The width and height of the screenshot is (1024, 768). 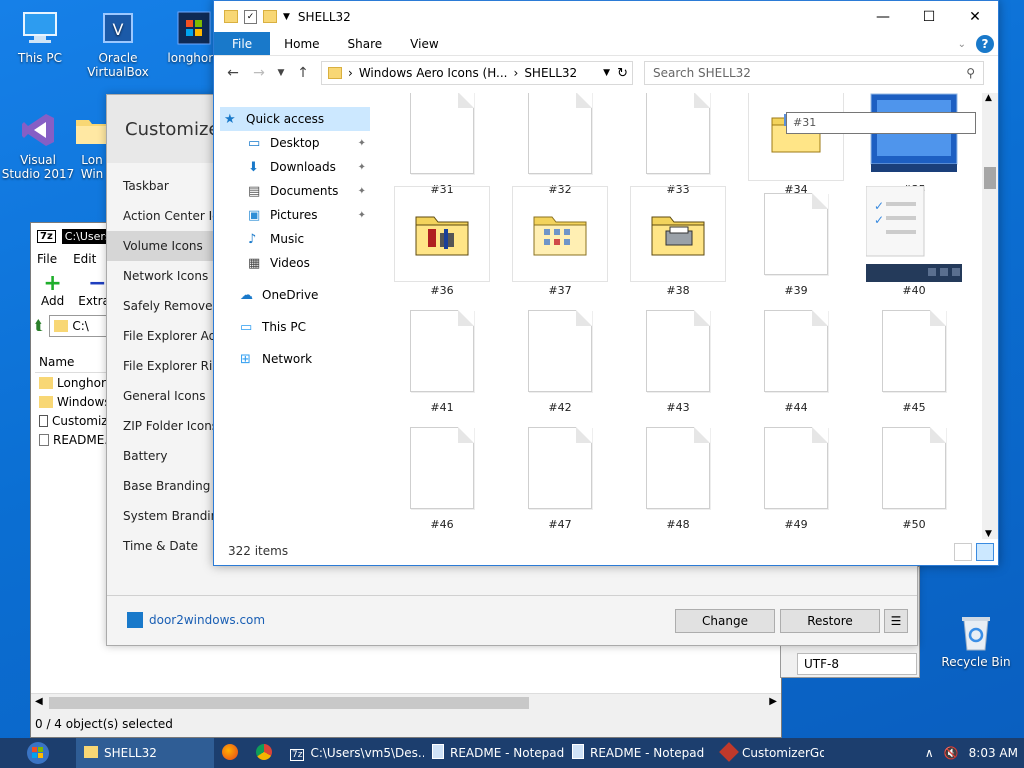 I want to click on sidebar-item-quick-access: ★ Quick access, so click(x=295, y=119).